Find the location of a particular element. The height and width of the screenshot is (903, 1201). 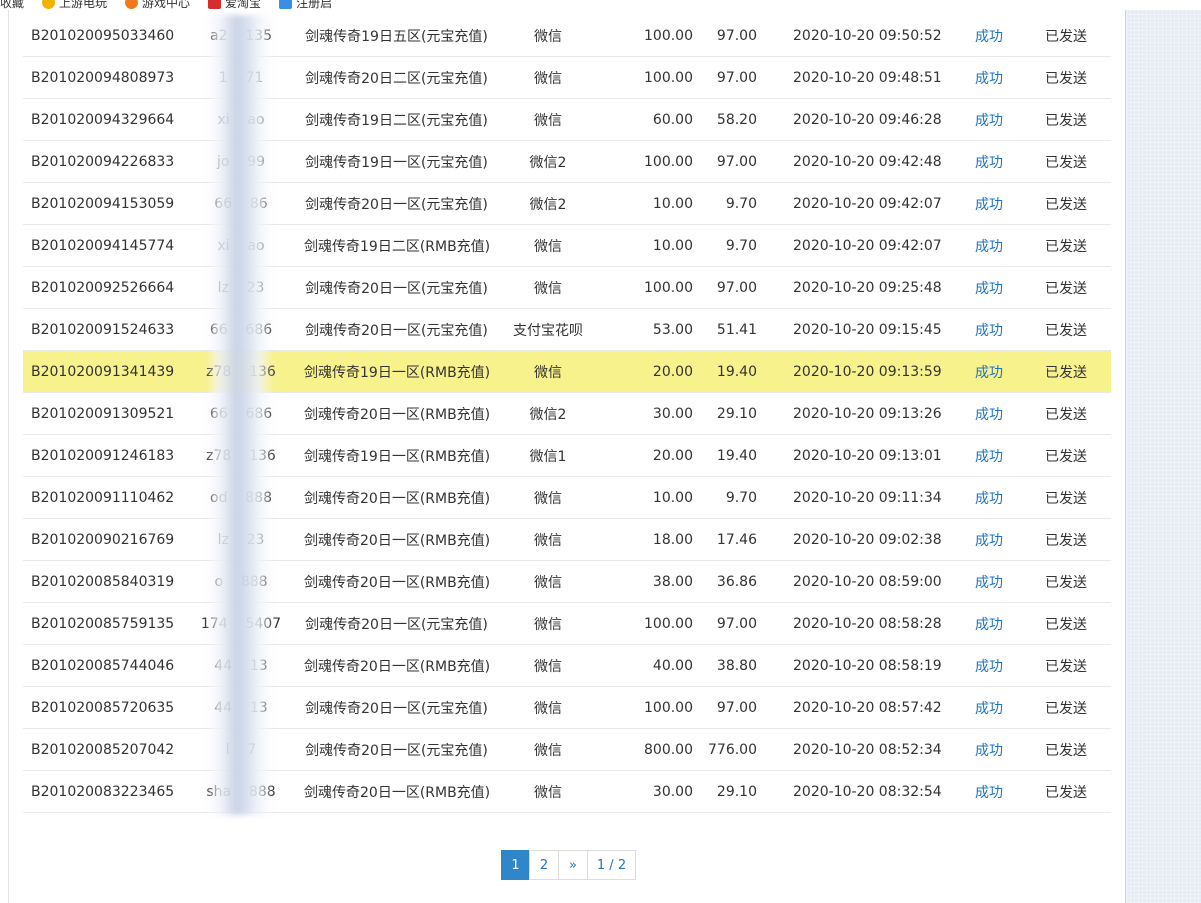

amount-cell: 53.00 is located at coordinates (650, 329).